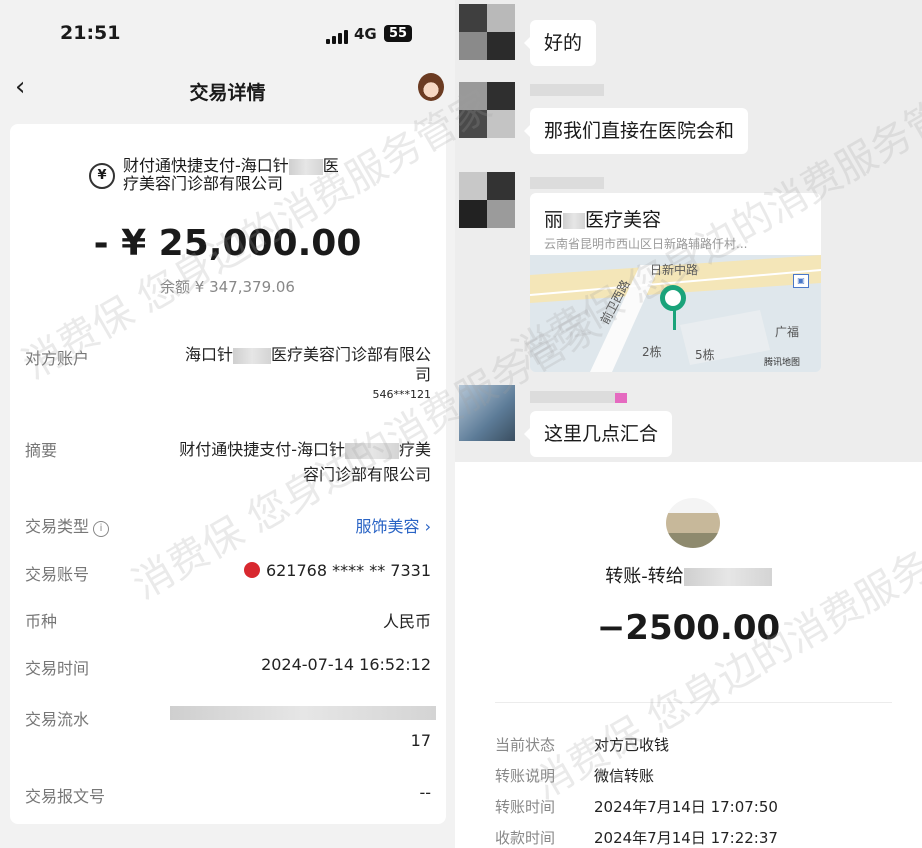 This screenshot has width=922, height=848. Describe the element at coordinates (393, 525) in the screenshot. I see `type-link: 服饰美容 ›` at that location.